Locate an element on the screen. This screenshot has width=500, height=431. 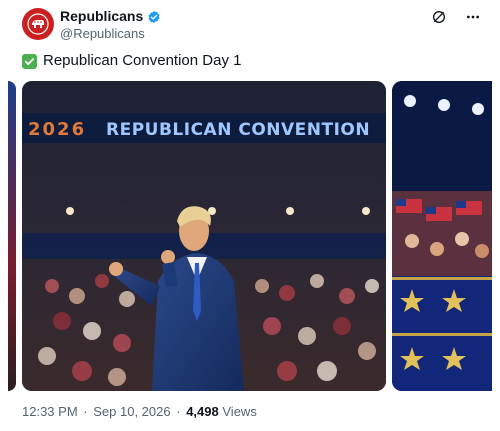
views-count: 4,498 is located at coordinates (202, 411).